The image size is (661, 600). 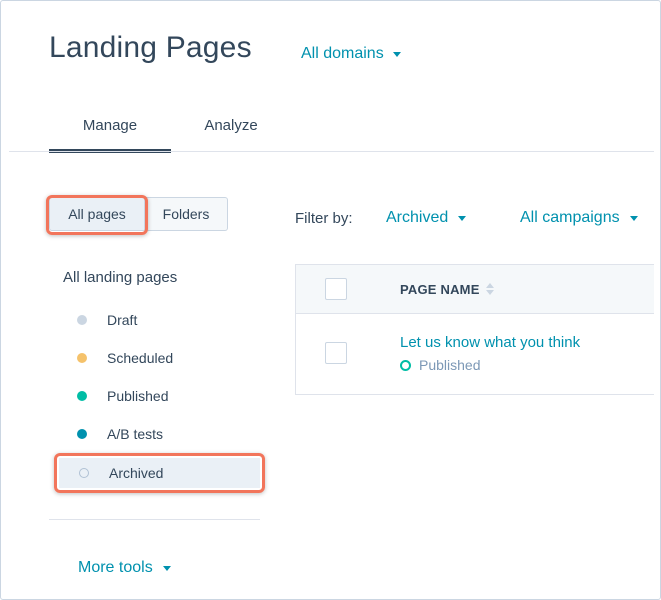 I want to click on page-name-column-header: PAGE NAME, so click(x=447, y=289).